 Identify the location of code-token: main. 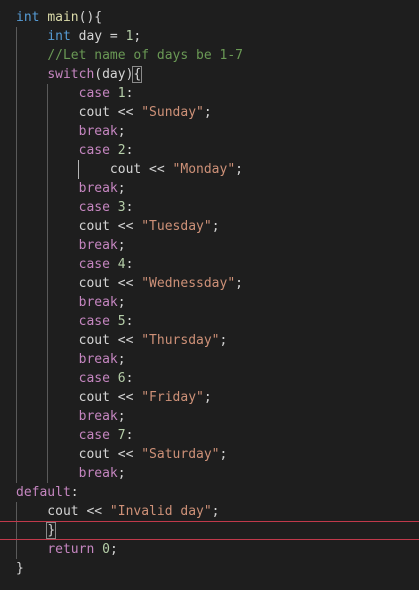
(63, 17).